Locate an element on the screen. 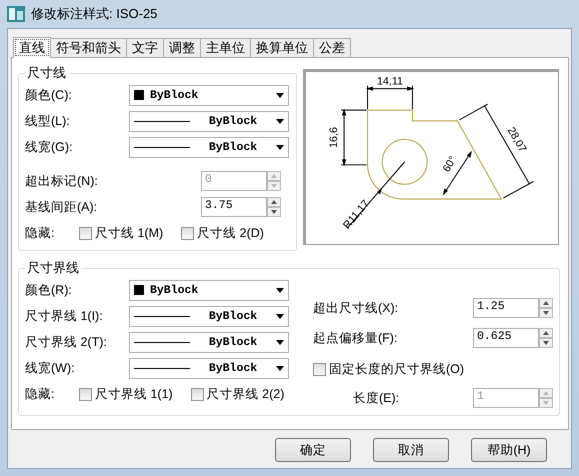 This screenshot has width=579, height=476. dialog-button: 取消 is located at coordinates (411, 450).